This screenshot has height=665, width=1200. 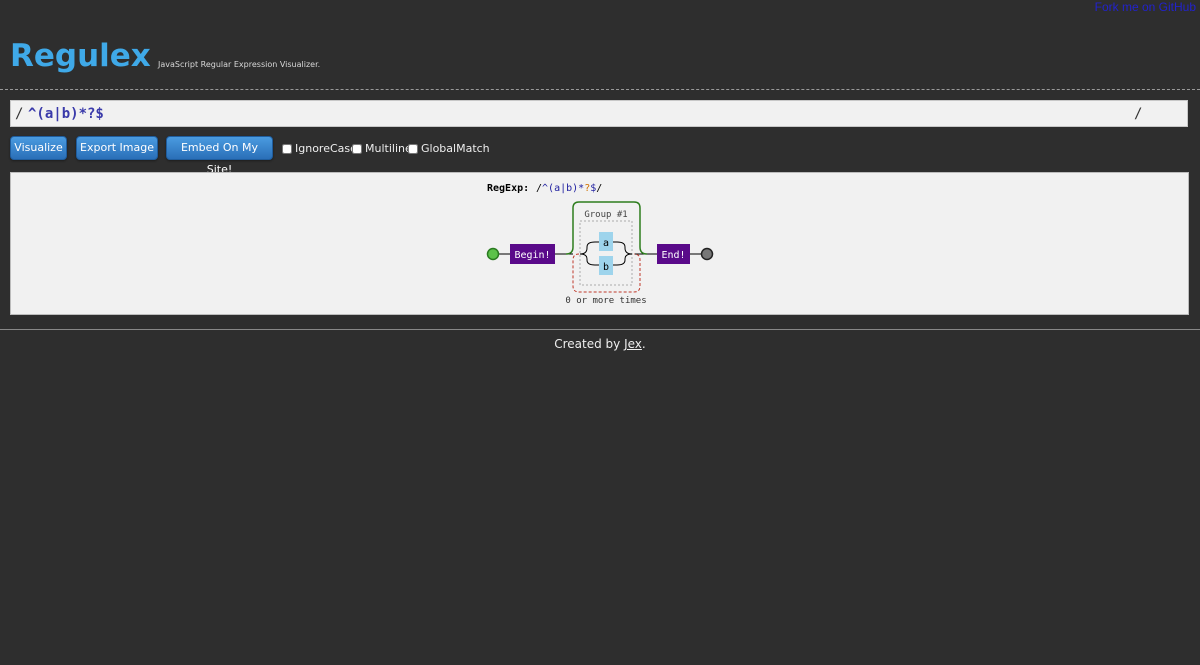 What do you see at coordinates (633, 344) in the screenshot?
I see `author-link: Jex` at bounding box center [633, 344].